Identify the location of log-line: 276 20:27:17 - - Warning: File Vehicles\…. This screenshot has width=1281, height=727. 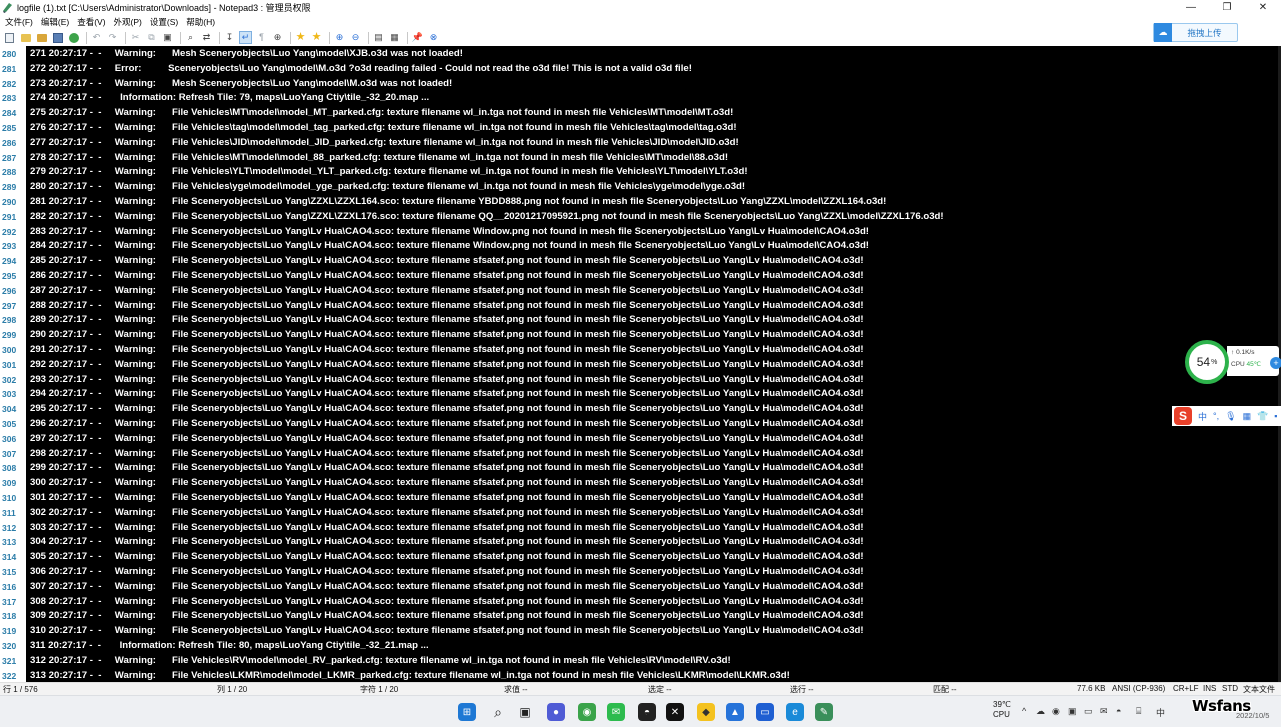
(383, 128).